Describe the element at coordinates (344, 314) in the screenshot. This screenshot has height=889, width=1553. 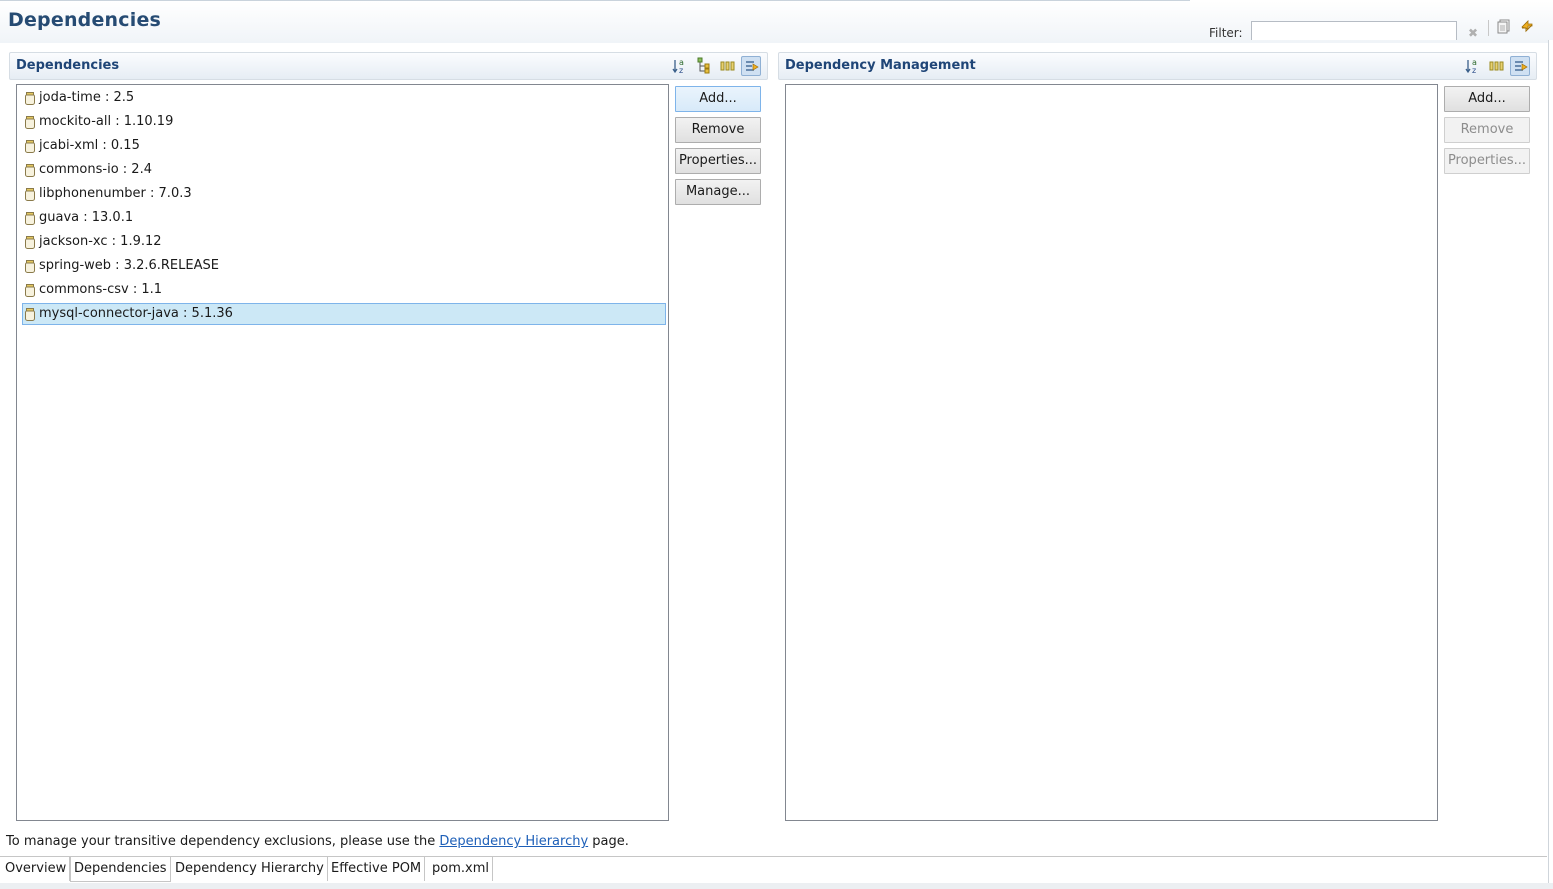
I see `dependency-list-item: mysql-connector-java : 5.1.36` at that location.